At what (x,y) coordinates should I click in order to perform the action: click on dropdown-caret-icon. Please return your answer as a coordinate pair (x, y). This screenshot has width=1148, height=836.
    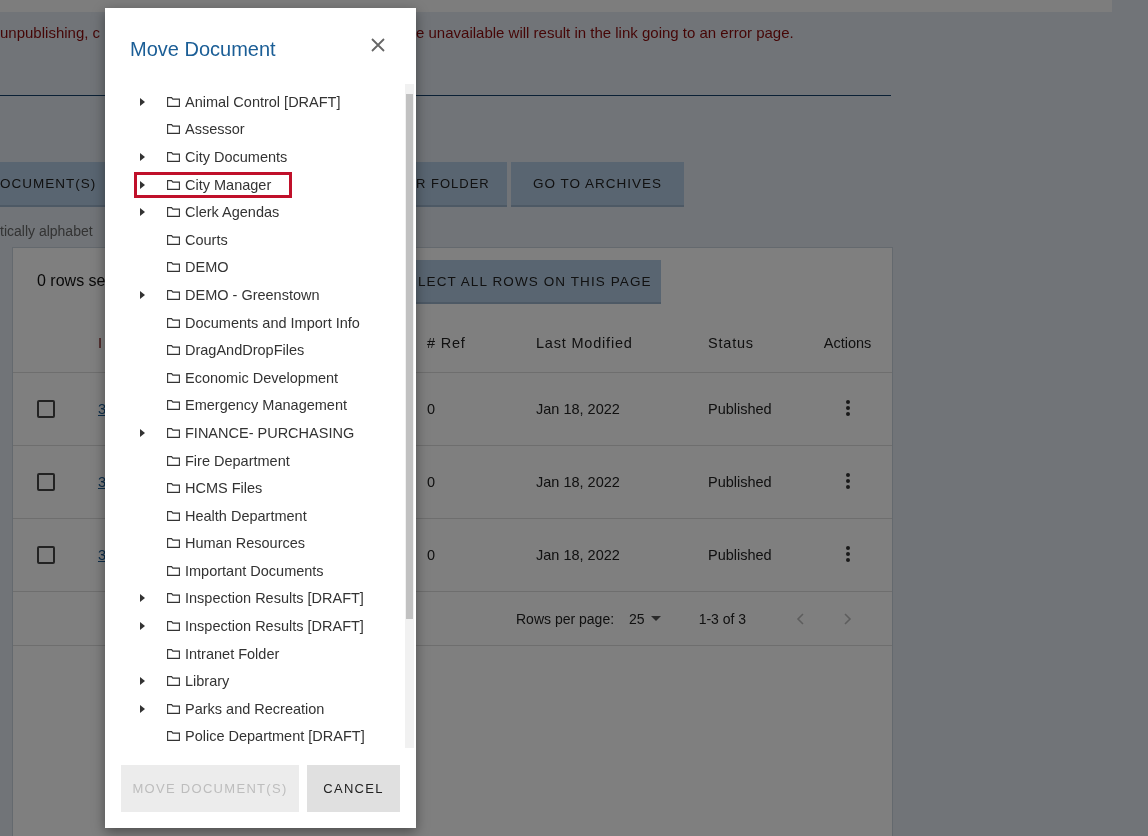
    Looking at the image, I should click on (655, 618).